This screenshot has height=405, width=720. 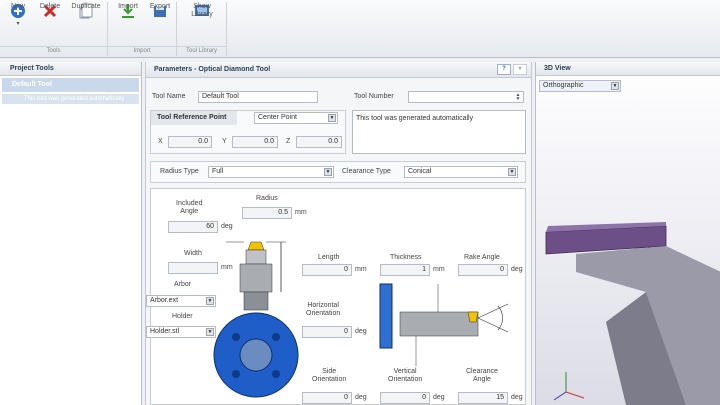 What do you see at coordinates (202, 10) in the screenshot?
I see `show-library-label: Show Library` at bounding box center [202, 10].